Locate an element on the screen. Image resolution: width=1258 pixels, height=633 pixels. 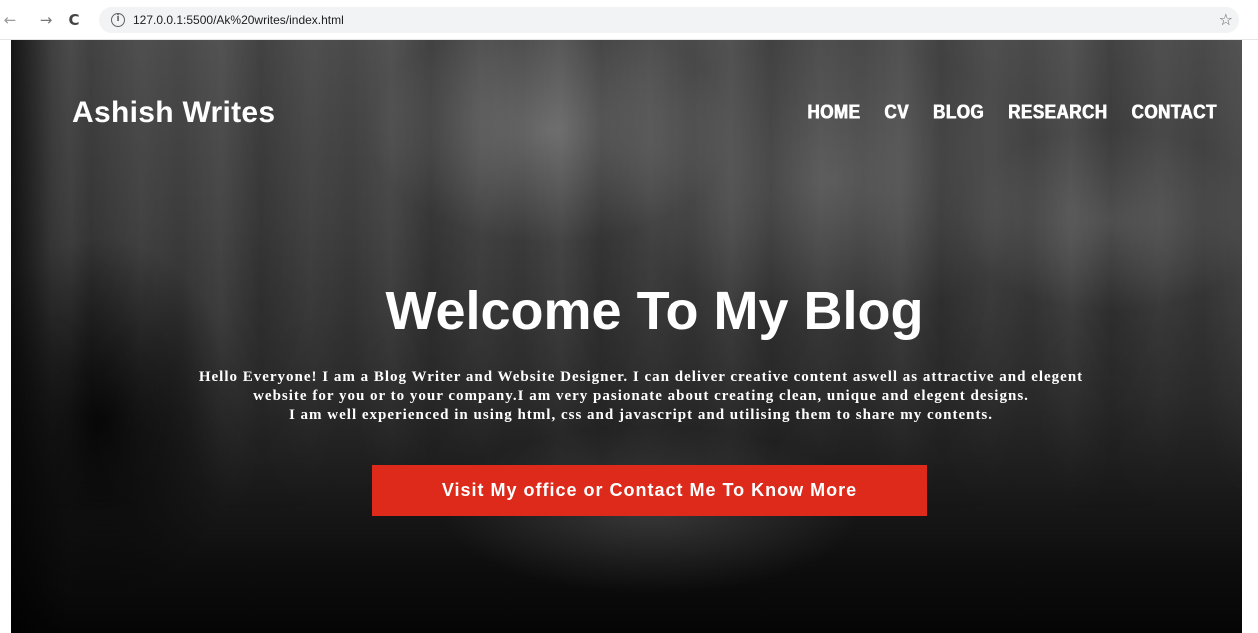
nav-link-blog: BLOG is located at coordinates (958, 113).